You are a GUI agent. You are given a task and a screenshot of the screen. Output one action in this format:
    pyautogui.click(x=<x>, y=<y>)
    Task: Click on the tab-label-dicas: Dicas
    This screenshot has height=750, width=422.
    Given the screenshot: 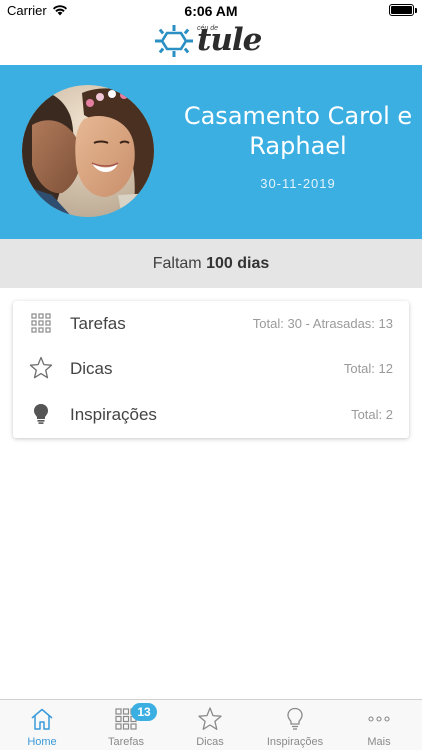 What is the action you would take?
    pyautogui.click(x=210, y=742)
    